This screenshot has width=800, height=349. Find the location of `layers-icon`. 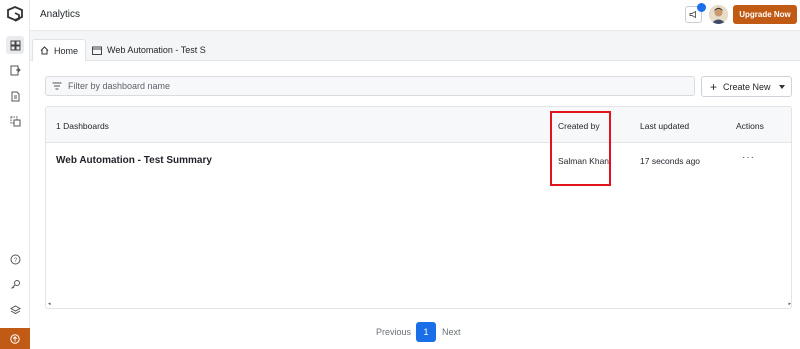

layers-icon is located at coordinates (15, 310).